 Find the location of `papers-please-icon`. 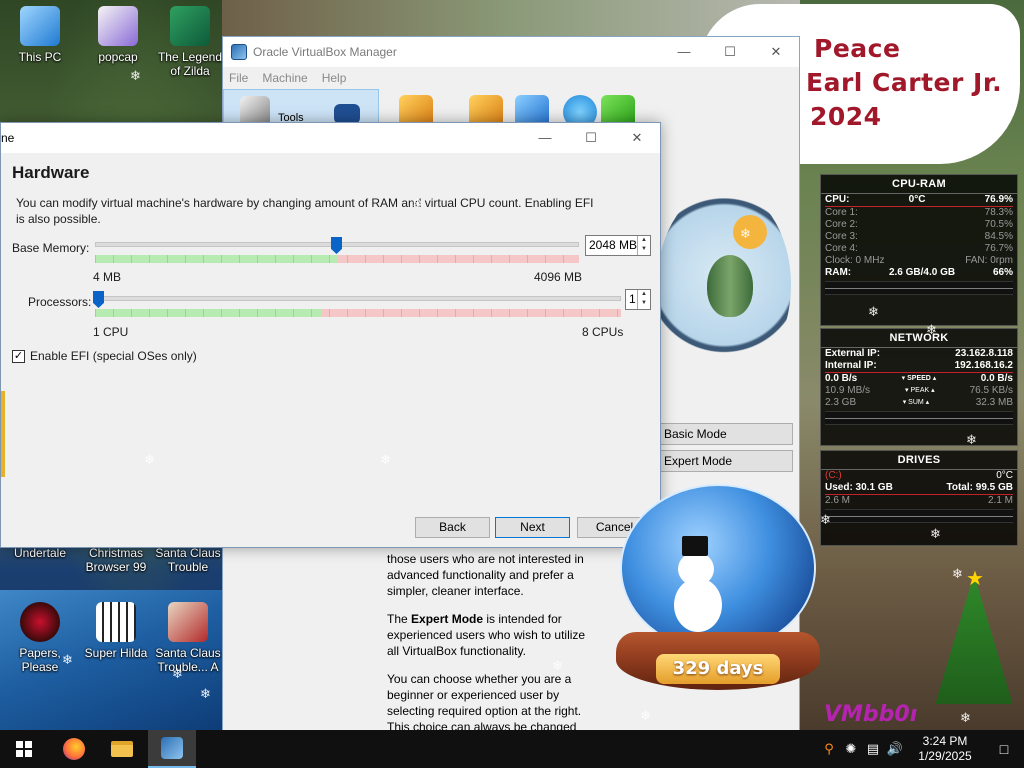

papers-please-icon is located at coordinates (40, 622).